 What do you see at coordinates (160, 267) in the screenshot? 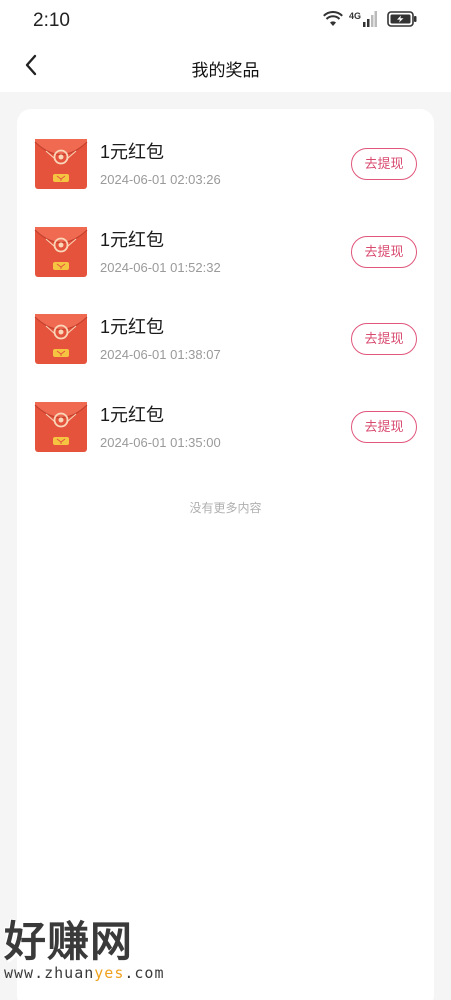
I see `prize-timestamp: 2024-06-01 01:52:32` at bounding box center [160, 267].